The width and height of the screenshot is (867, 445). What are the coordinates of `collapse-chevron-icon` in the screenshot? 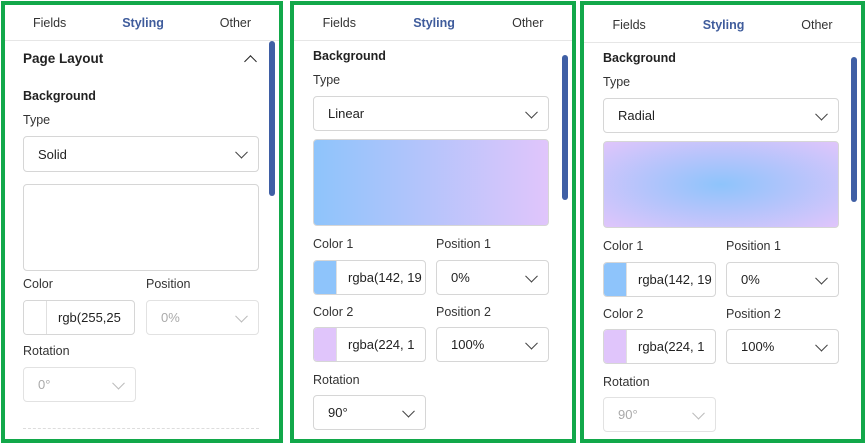 It's located at (250, 61).